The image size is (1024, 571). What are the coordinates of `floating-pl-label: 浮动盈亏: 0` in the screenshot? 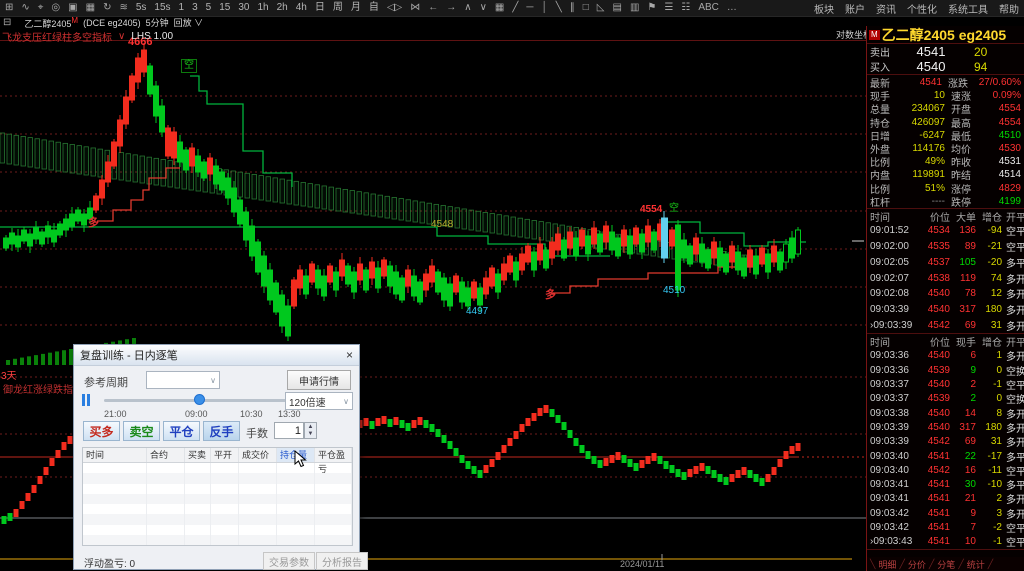 It's located at (110, 564).